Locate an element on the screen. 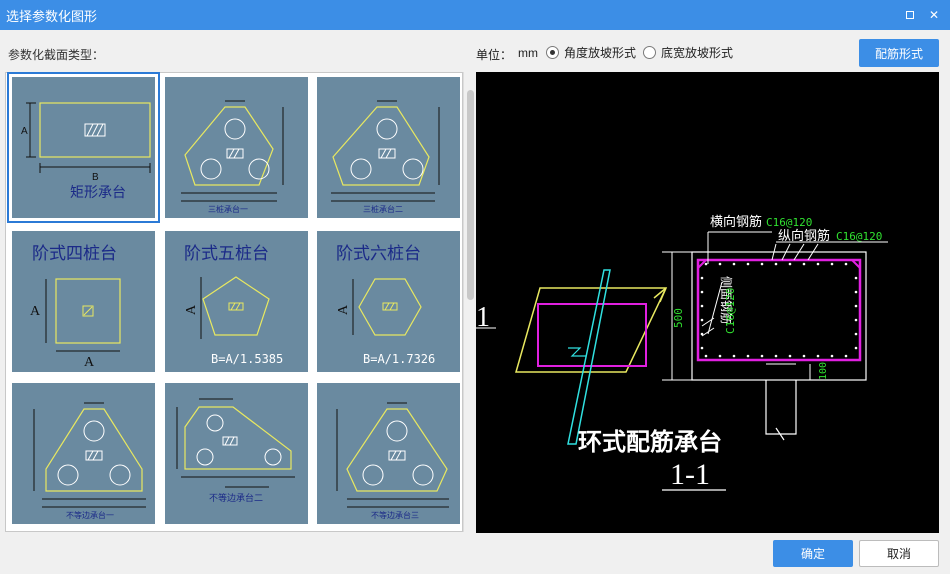  dim-500: 500 is located at coordinates (678, 318).